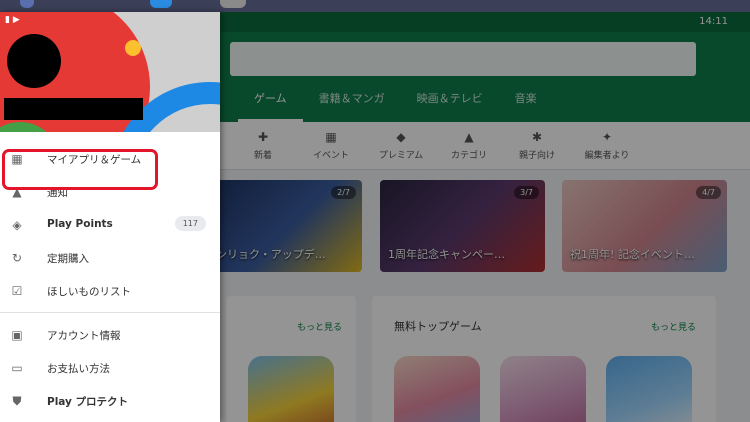 The height and width of the screenshot is (422, 750). Describe the element at coordinates (80, 169) in the screenshot. I see `highlight-annotation` at that location.